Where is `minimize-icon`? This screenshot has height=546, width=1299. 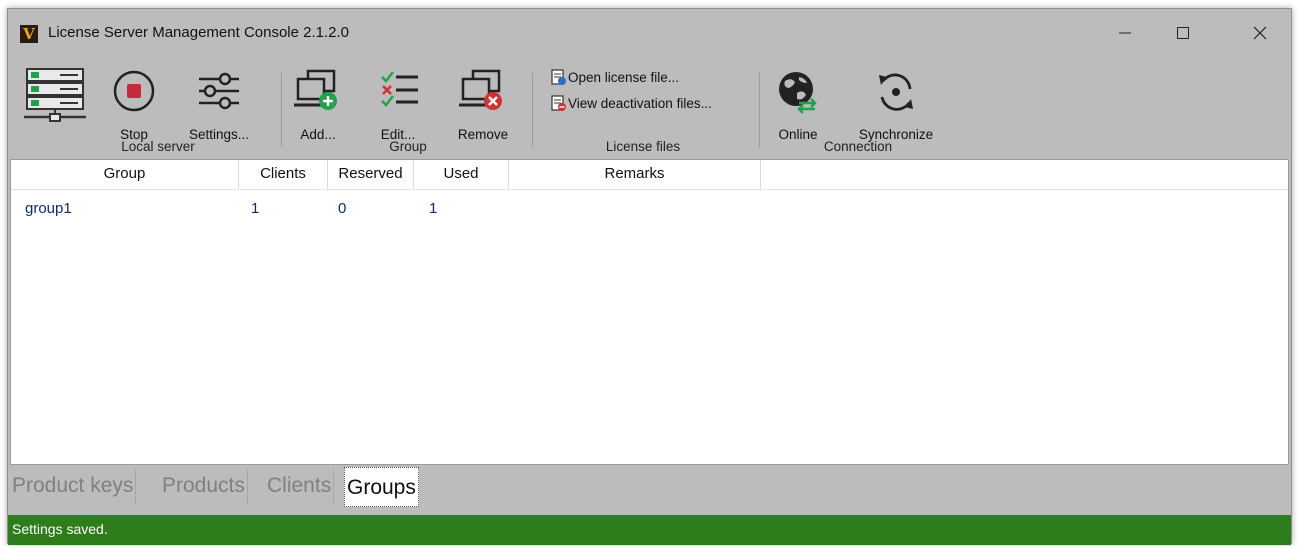 minimize-icon is located at coordinates (1125, 33).